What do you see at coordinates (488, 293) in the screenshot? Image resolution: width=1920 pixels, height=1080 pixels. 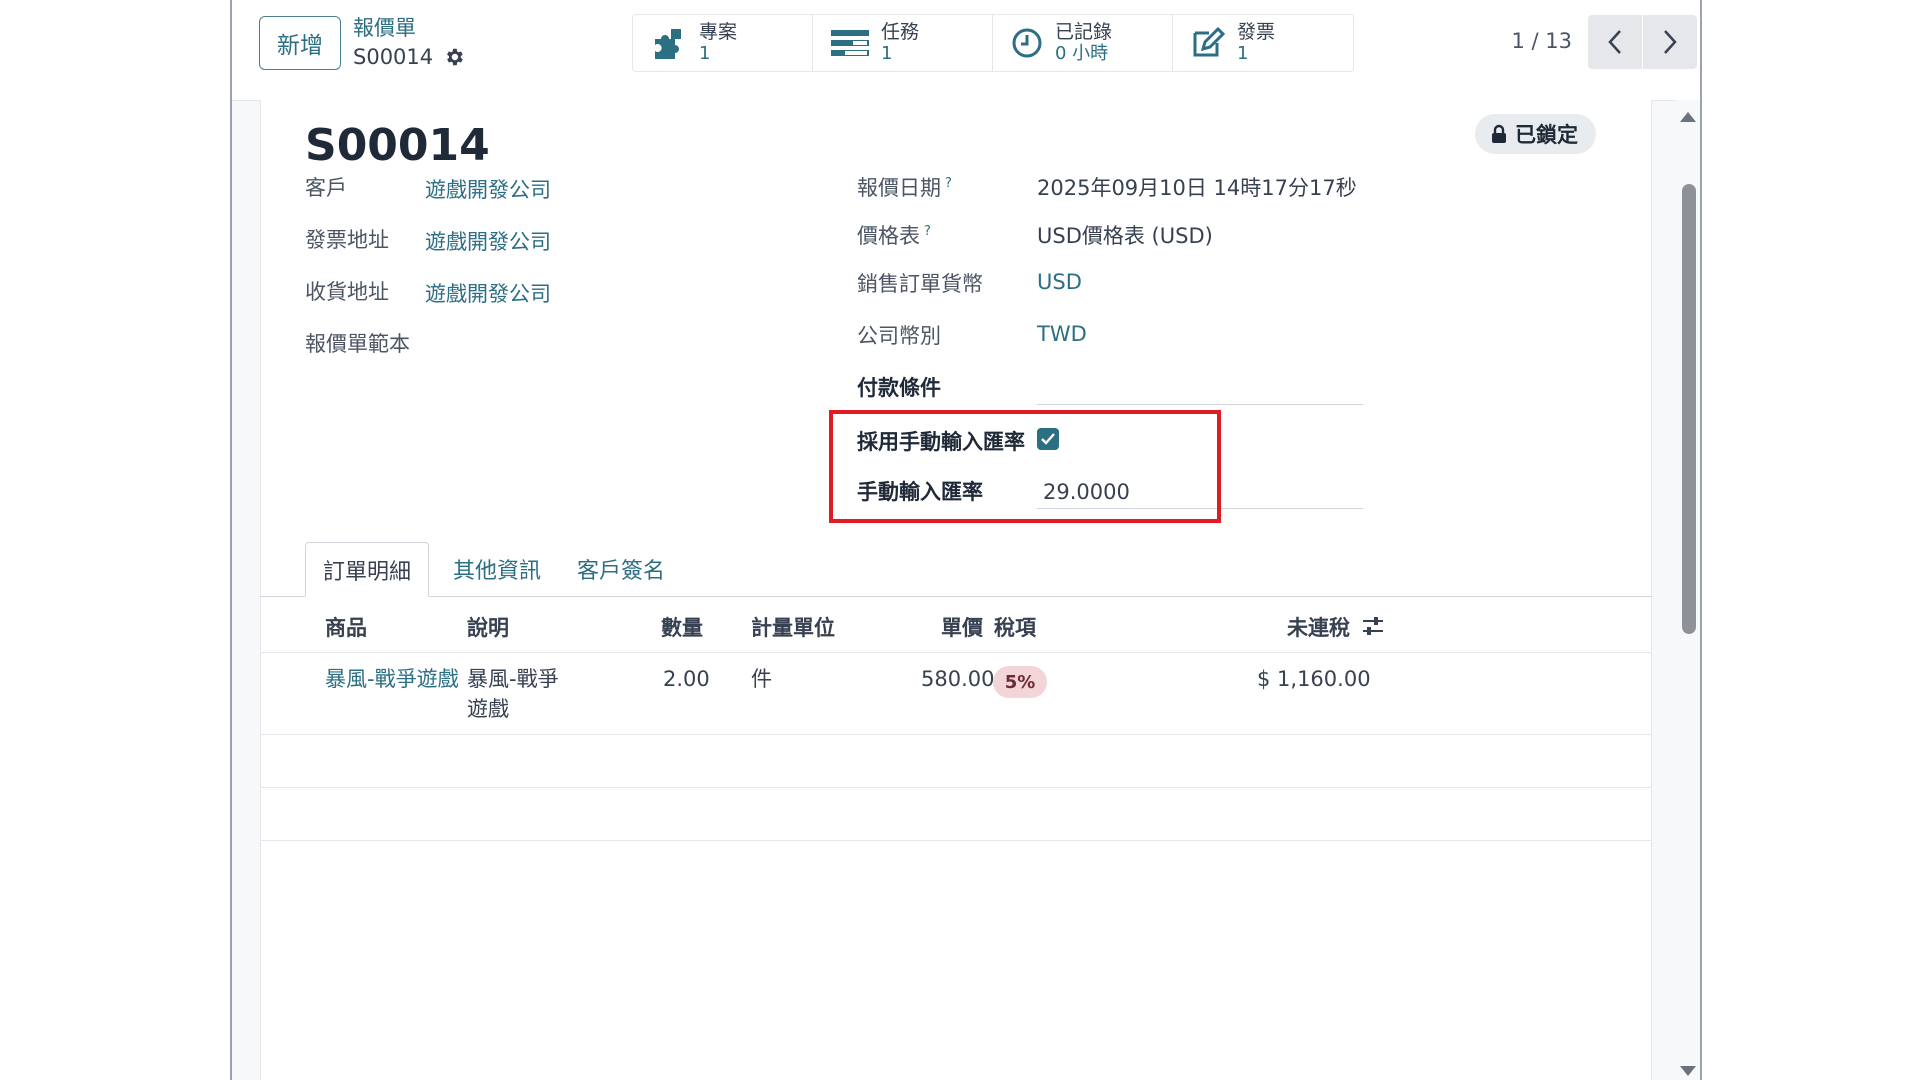 I see `delivery-address-field: 遊戲開發公司` at bounding box center [488, 293].